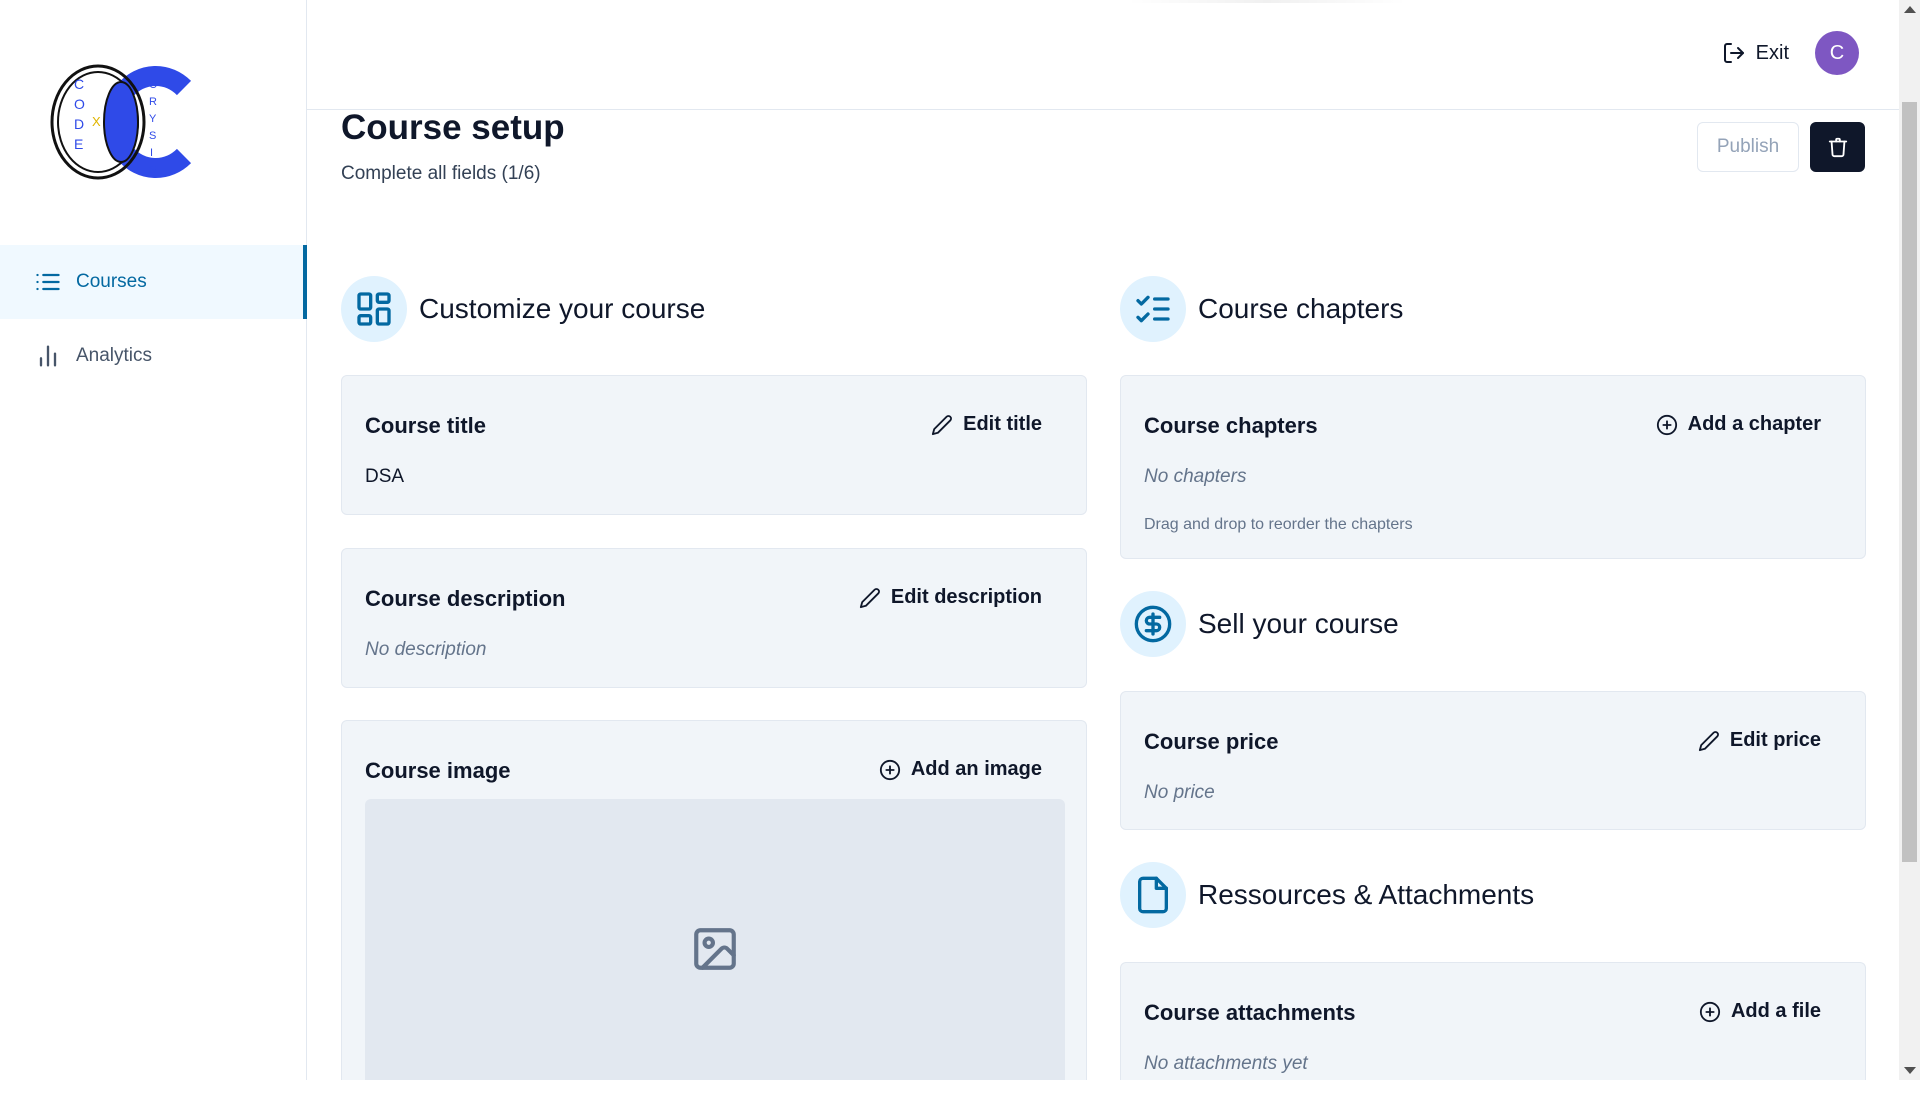 This screenshot has height=1111, width=1920. I want to click on trash-icon, so click(1837, 147).